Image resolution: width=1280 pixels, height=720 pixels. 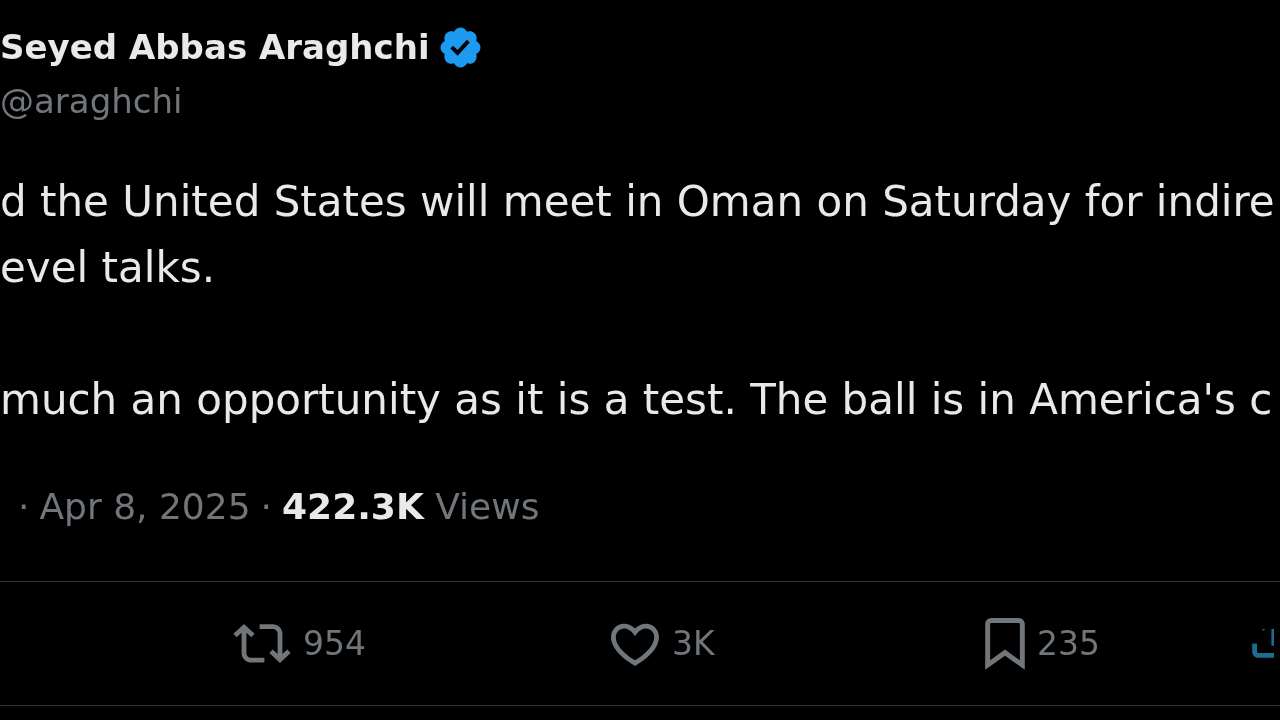 What do you see at coordinates (145, 507) in the screenshot?
I see `post-date: Apr 8, 2025` at bounding box center [145, 507].